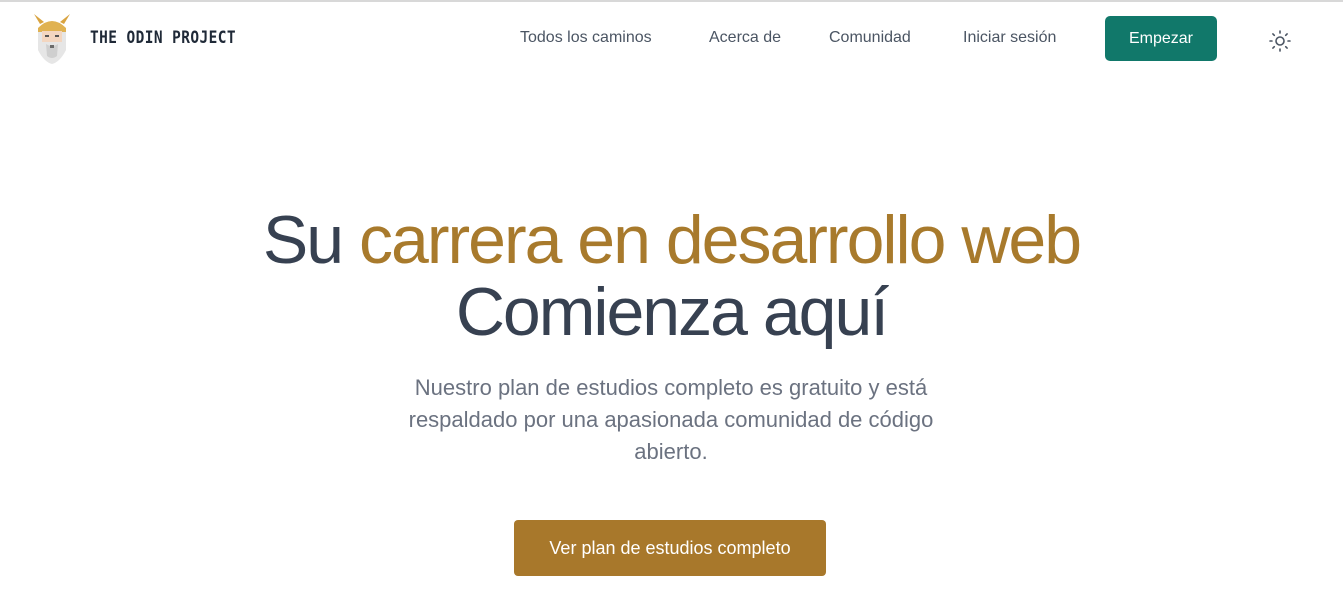  I want to click on nav-login: Iniciar sesión, so click(1009, 38).